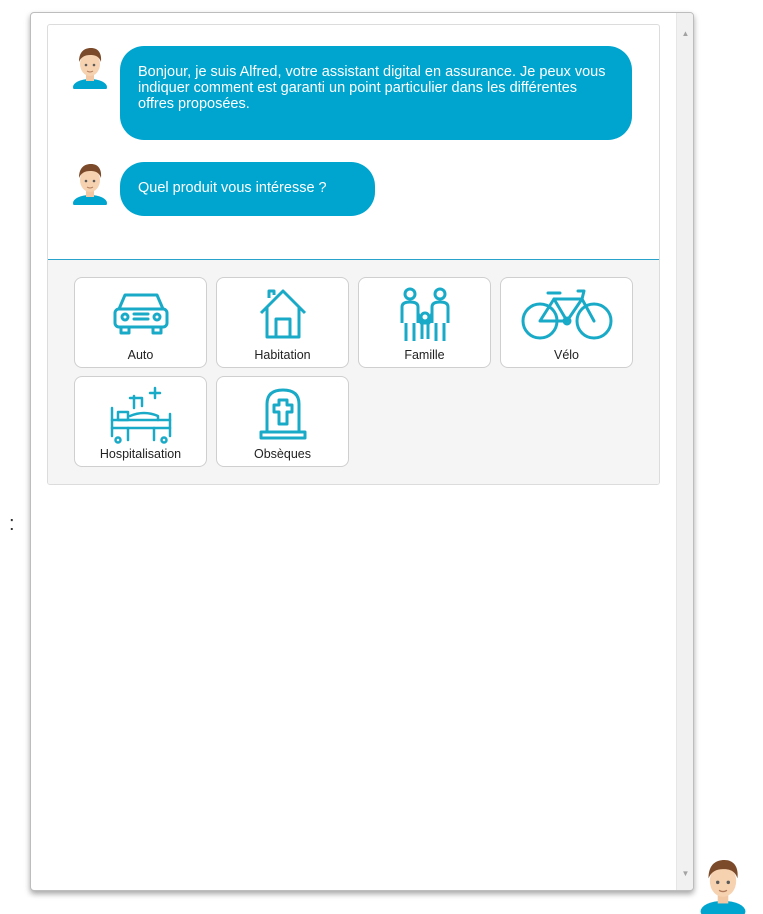 The image size is (763, 914). Describe the element at coordinates (247, 189) in the screenshot. I see `message-bubble: Quel produit vous intéresse ?` at that location.